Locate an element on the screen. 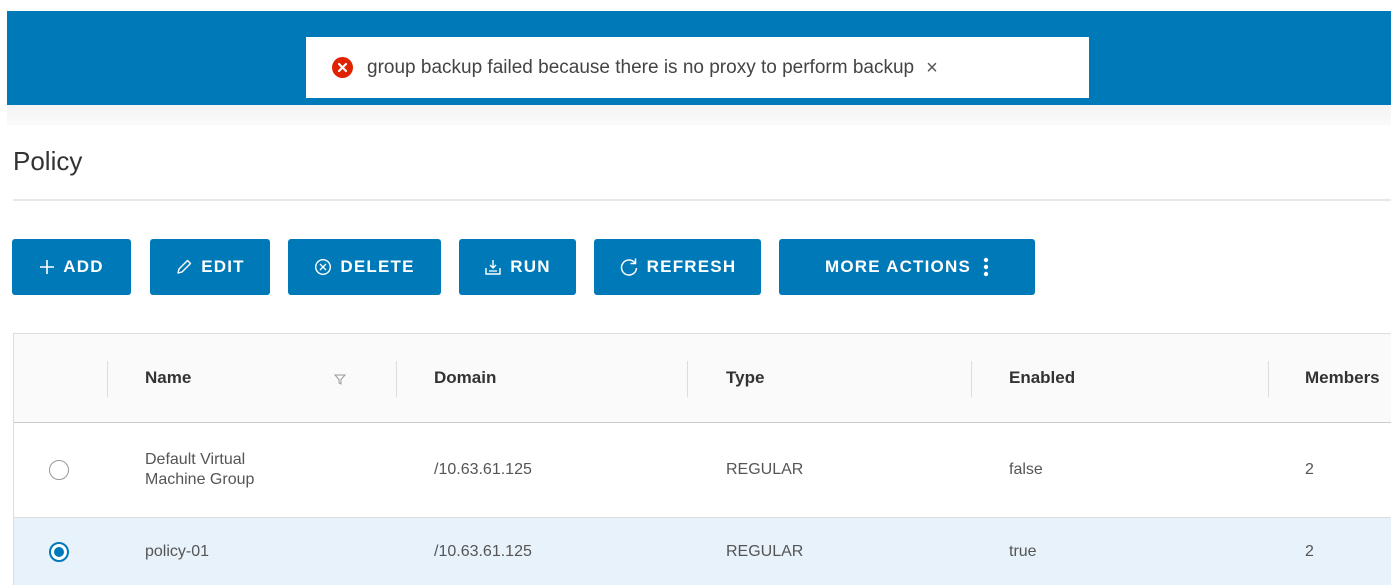 The height and width of the screenshot is (585, 1391). title-divider is located at coordinates (702, 200).